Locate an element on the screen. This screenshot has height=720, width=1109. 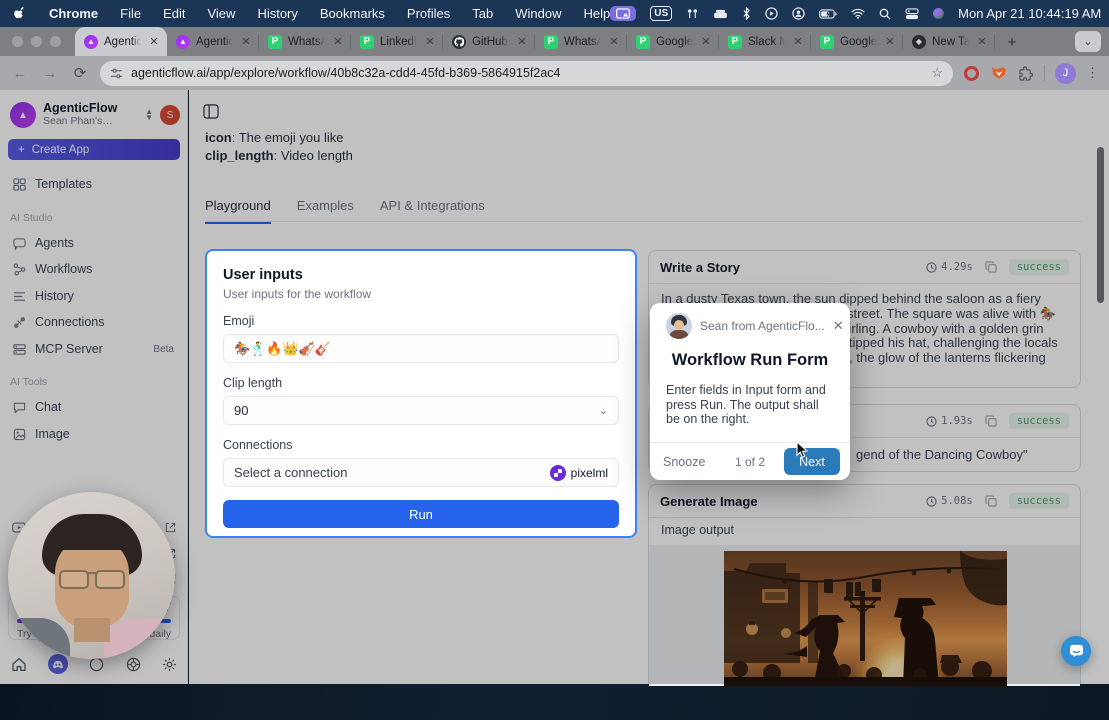
tab-slack-mcp: P Slack MC ✕ is located at coordinates (765, 41).